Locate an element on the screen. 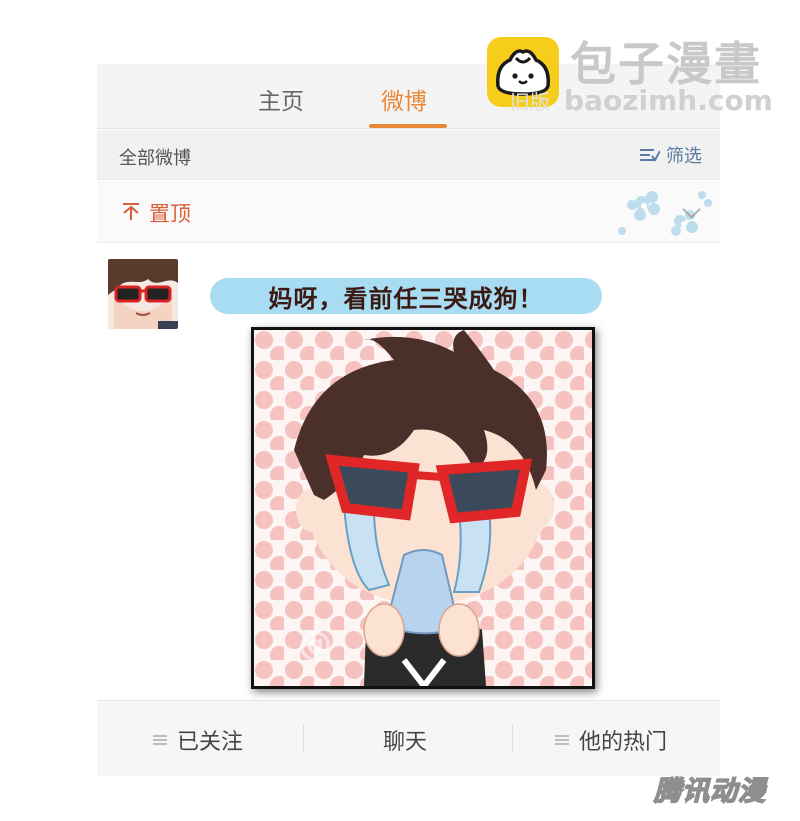  chat-button: 聊天 is located at coordinates (405, 740).